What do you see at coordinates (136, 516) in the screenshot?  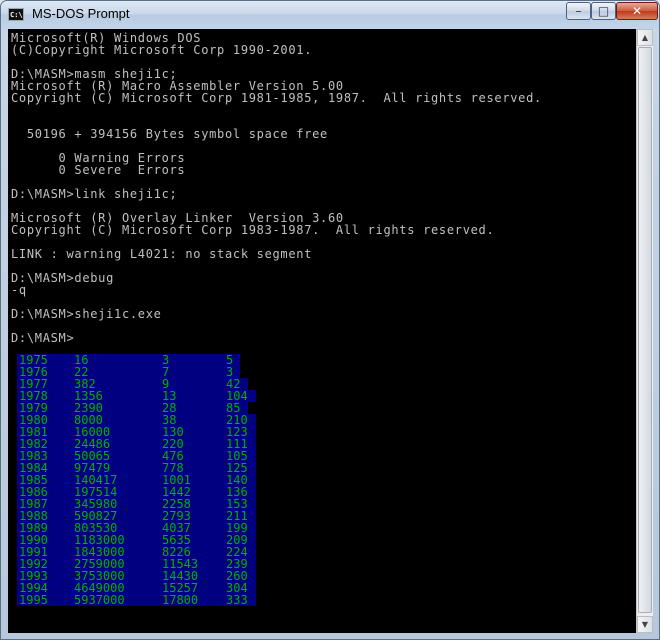 I see `table-row: 1988 590827 2793 211` at bounding box center [136, 516].